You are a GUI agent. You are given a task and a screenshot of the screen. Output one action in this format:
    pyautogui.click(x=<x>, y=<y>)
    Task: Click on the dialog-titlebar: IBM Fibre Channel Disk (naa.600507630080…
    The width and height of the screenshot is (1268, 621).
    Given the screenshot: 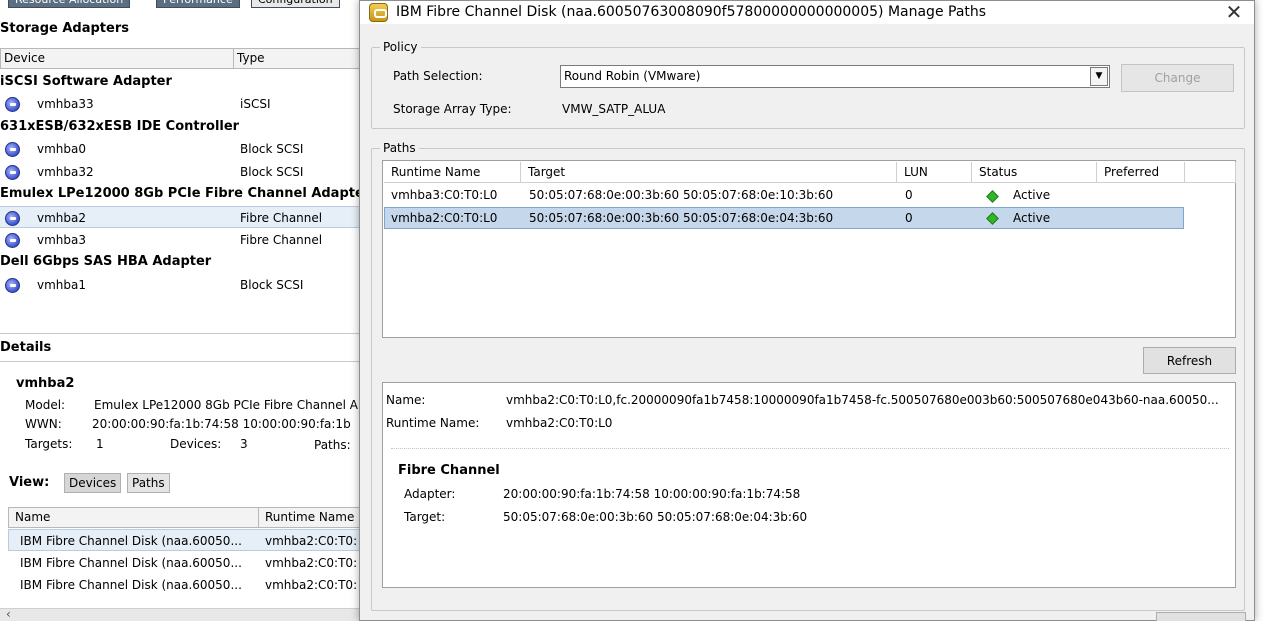 What is the action you would take?
    pyautogui.click(x=807, y=12)
    